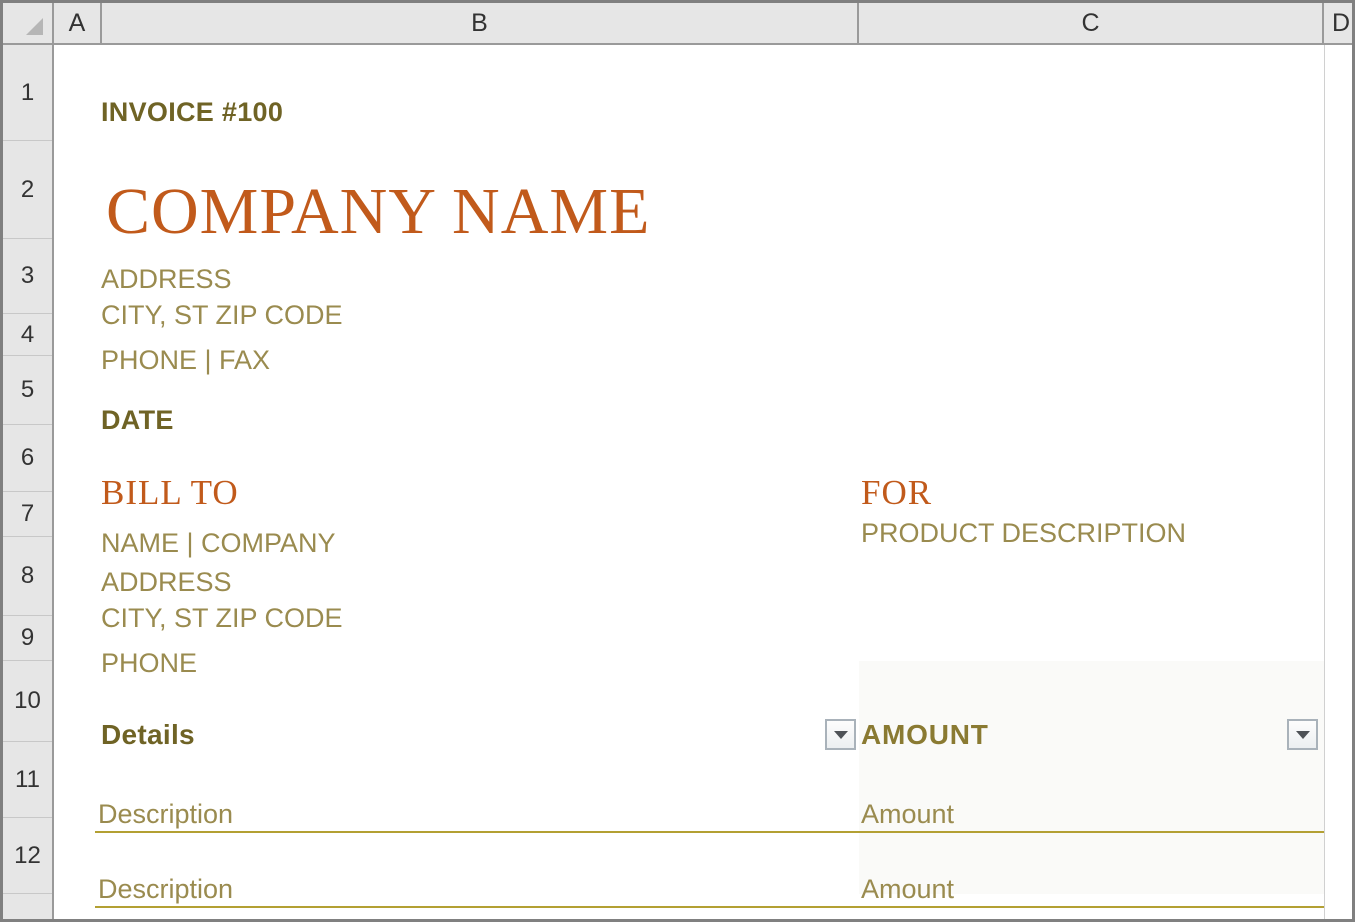 This screenshot has height=922, width=1355. I want to click on row-header-11: 11, so click(27, 780).